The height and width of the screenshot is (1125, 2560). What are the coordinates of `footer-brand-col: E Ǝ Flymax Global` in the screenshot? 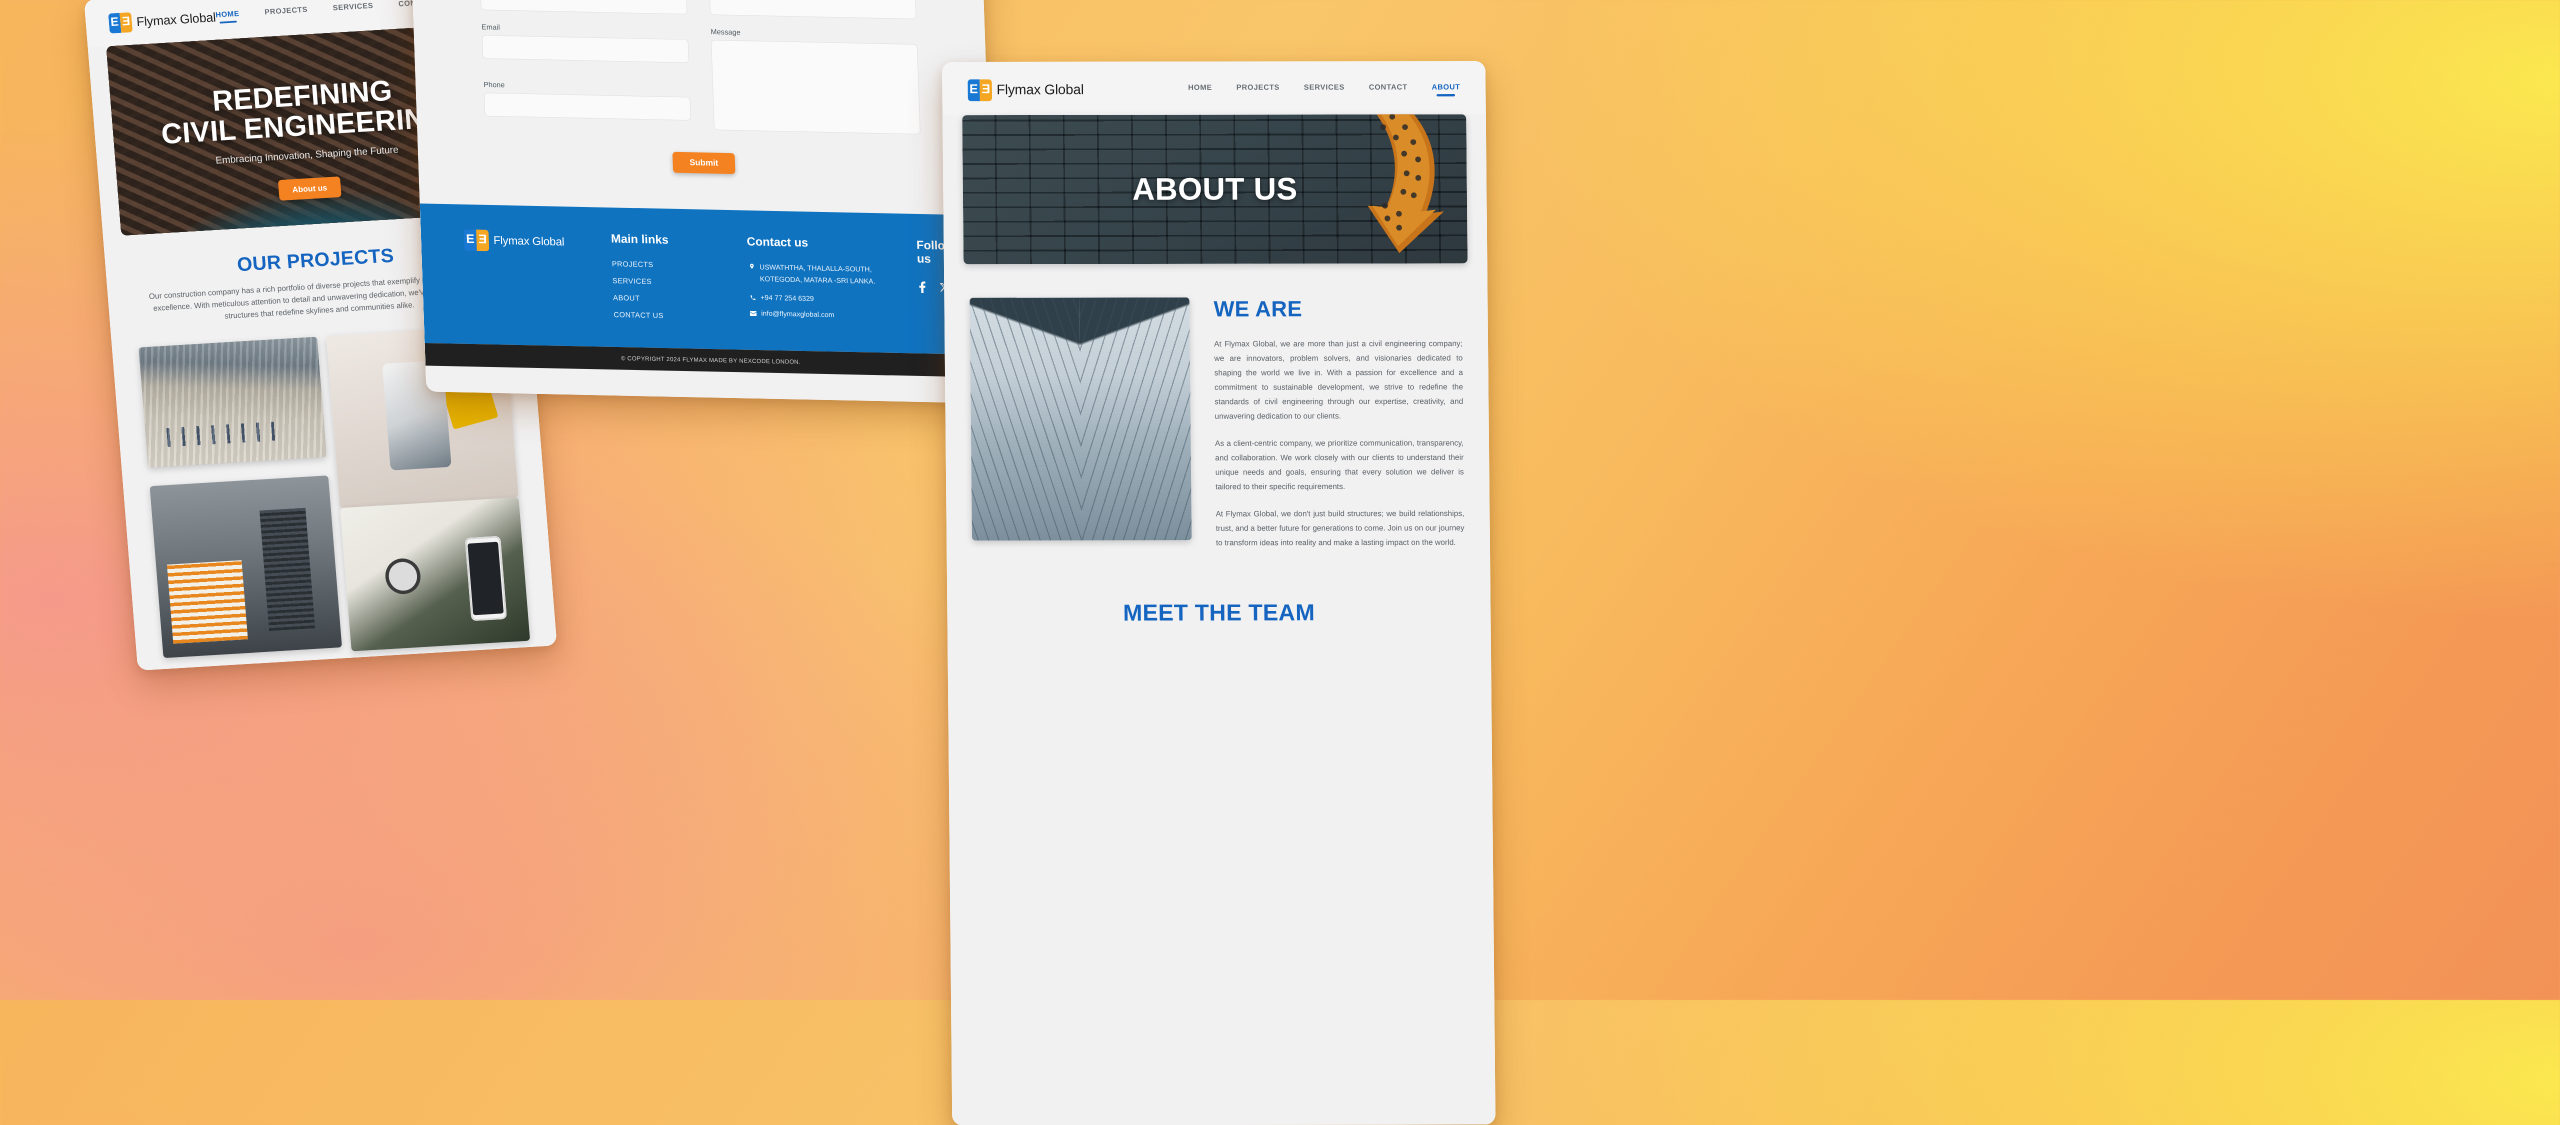 It's located at (524, 273).